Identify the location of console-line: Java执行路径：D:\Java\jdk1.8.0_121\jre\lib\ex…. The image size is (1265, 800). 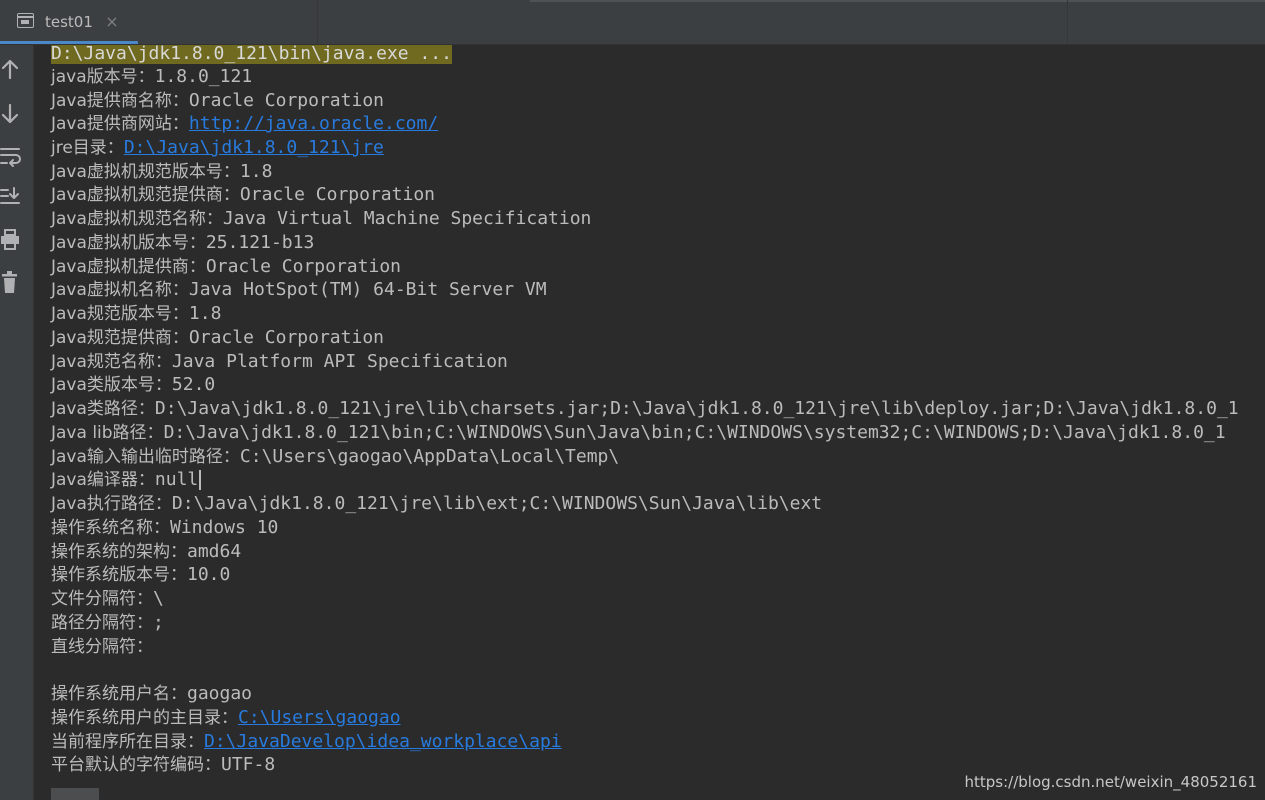
(437, 503).